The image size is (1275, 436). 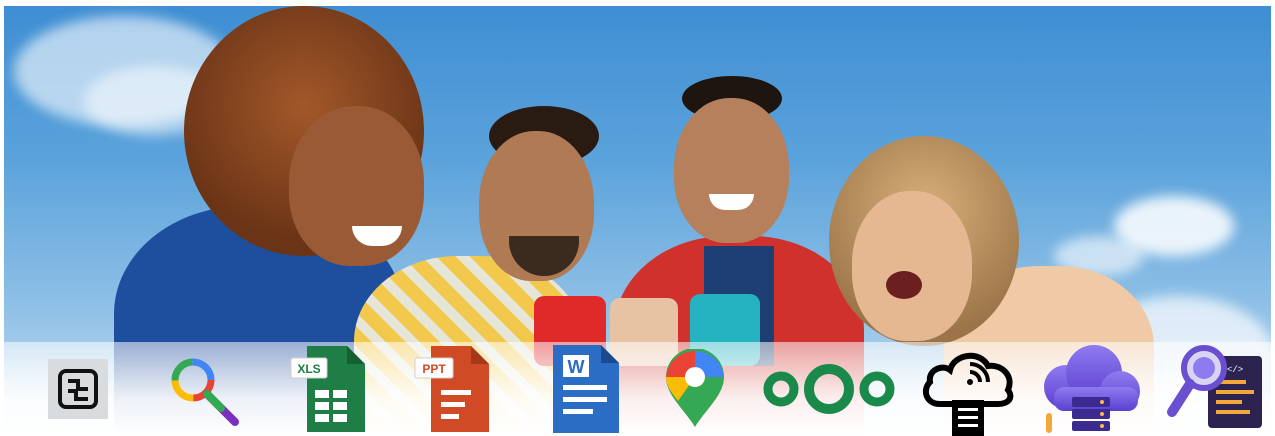 I want to click on document-icon: W, so click(x=586, y=389).